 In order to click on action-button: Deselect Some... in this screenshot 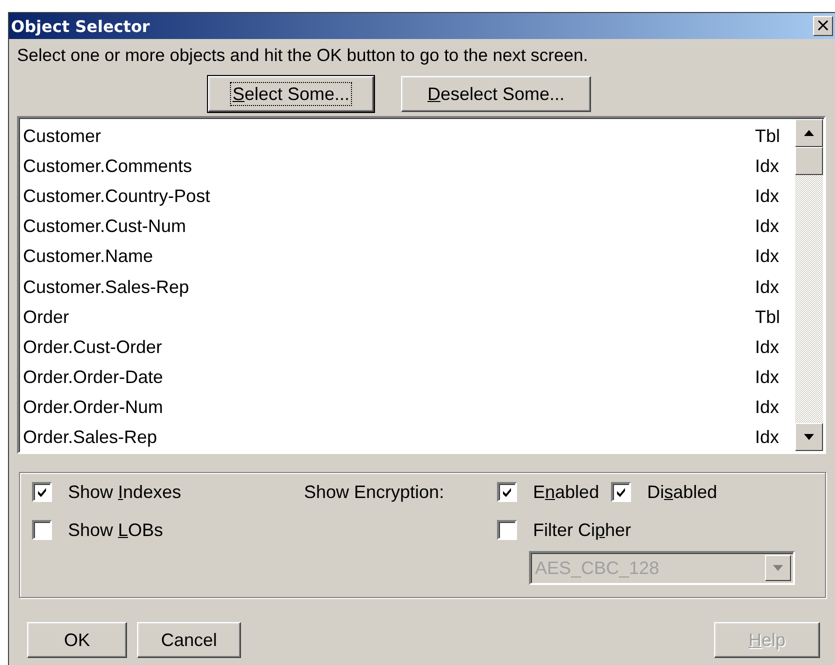, I will do `click(496, 94)`.